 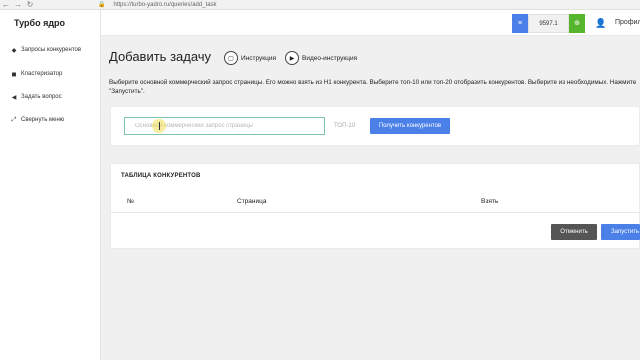 What do you see at coordinates (18, 5) in the screenshot?
I see `forward-icon: →` at bounding box center [18, 5].